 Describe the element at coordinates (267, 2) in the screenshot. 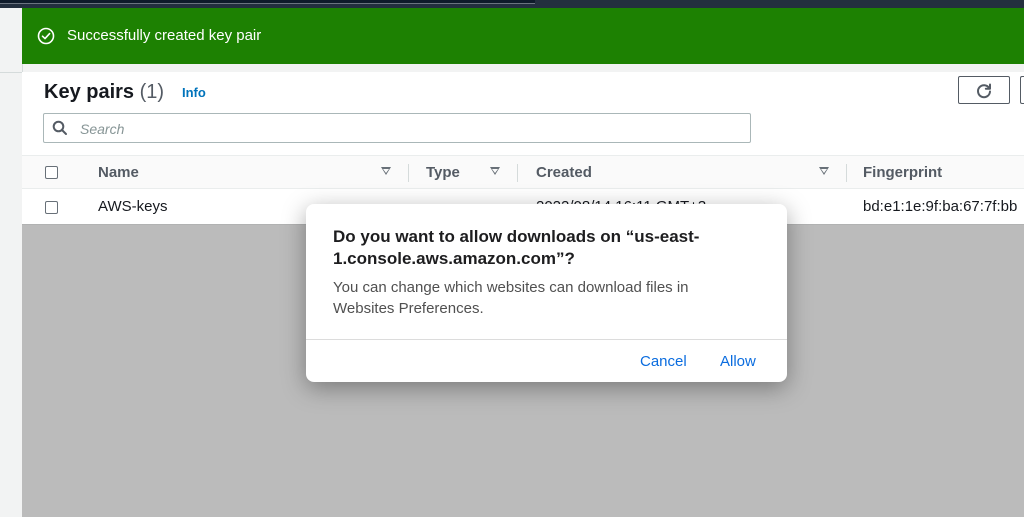

I see `browser-tab-edge` at that location.